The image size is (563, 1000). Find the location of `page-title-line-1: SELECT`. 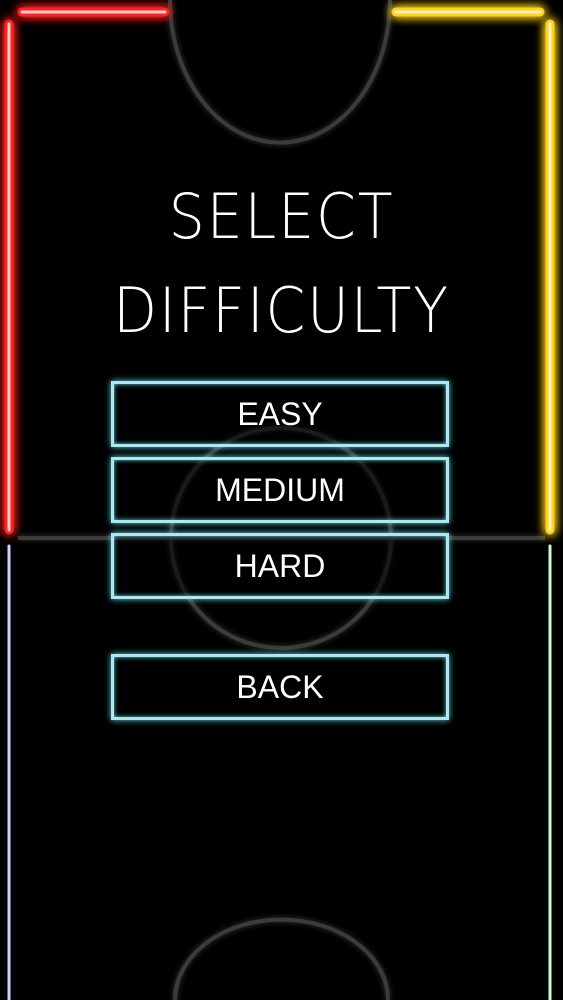

page-title-line-1: SELECT is located at coordinates (281, 216).